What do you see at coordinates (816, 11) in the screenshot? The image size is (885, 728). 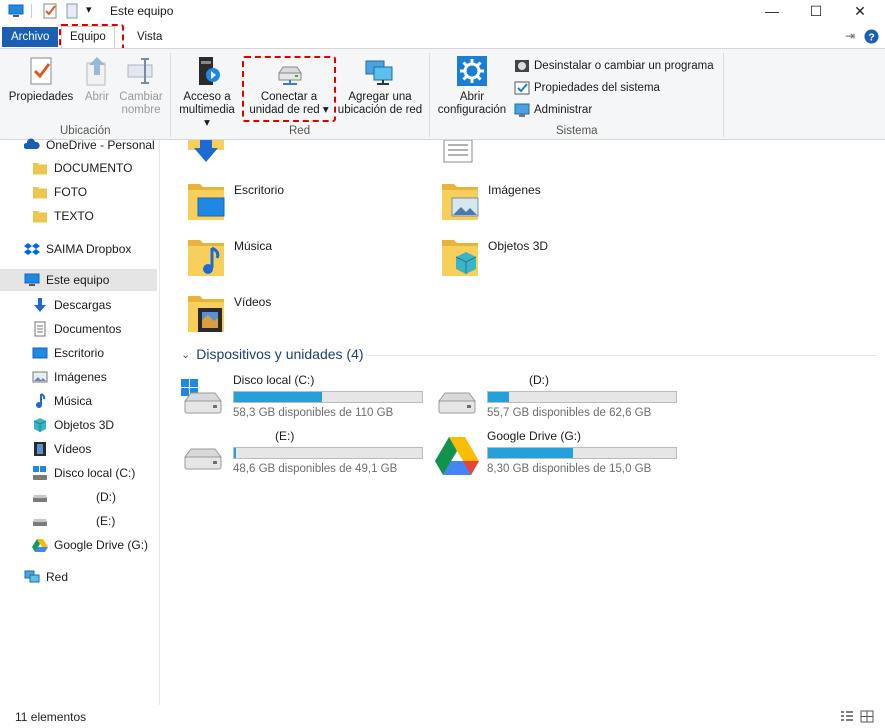 I see `maximize-button: ☐` at bounding box center [816, 11].